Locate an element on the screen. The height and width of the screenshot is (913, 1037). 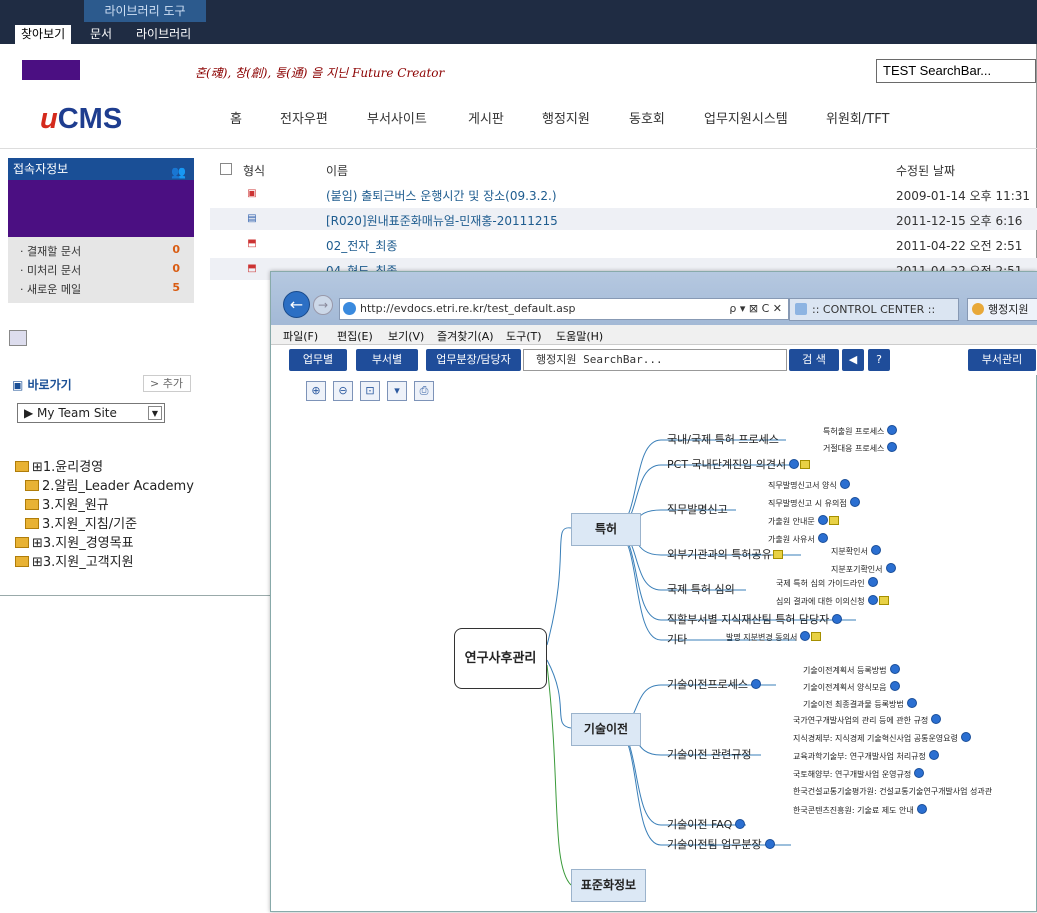
word-icon: ▤ is located at coordinates (252, 218).